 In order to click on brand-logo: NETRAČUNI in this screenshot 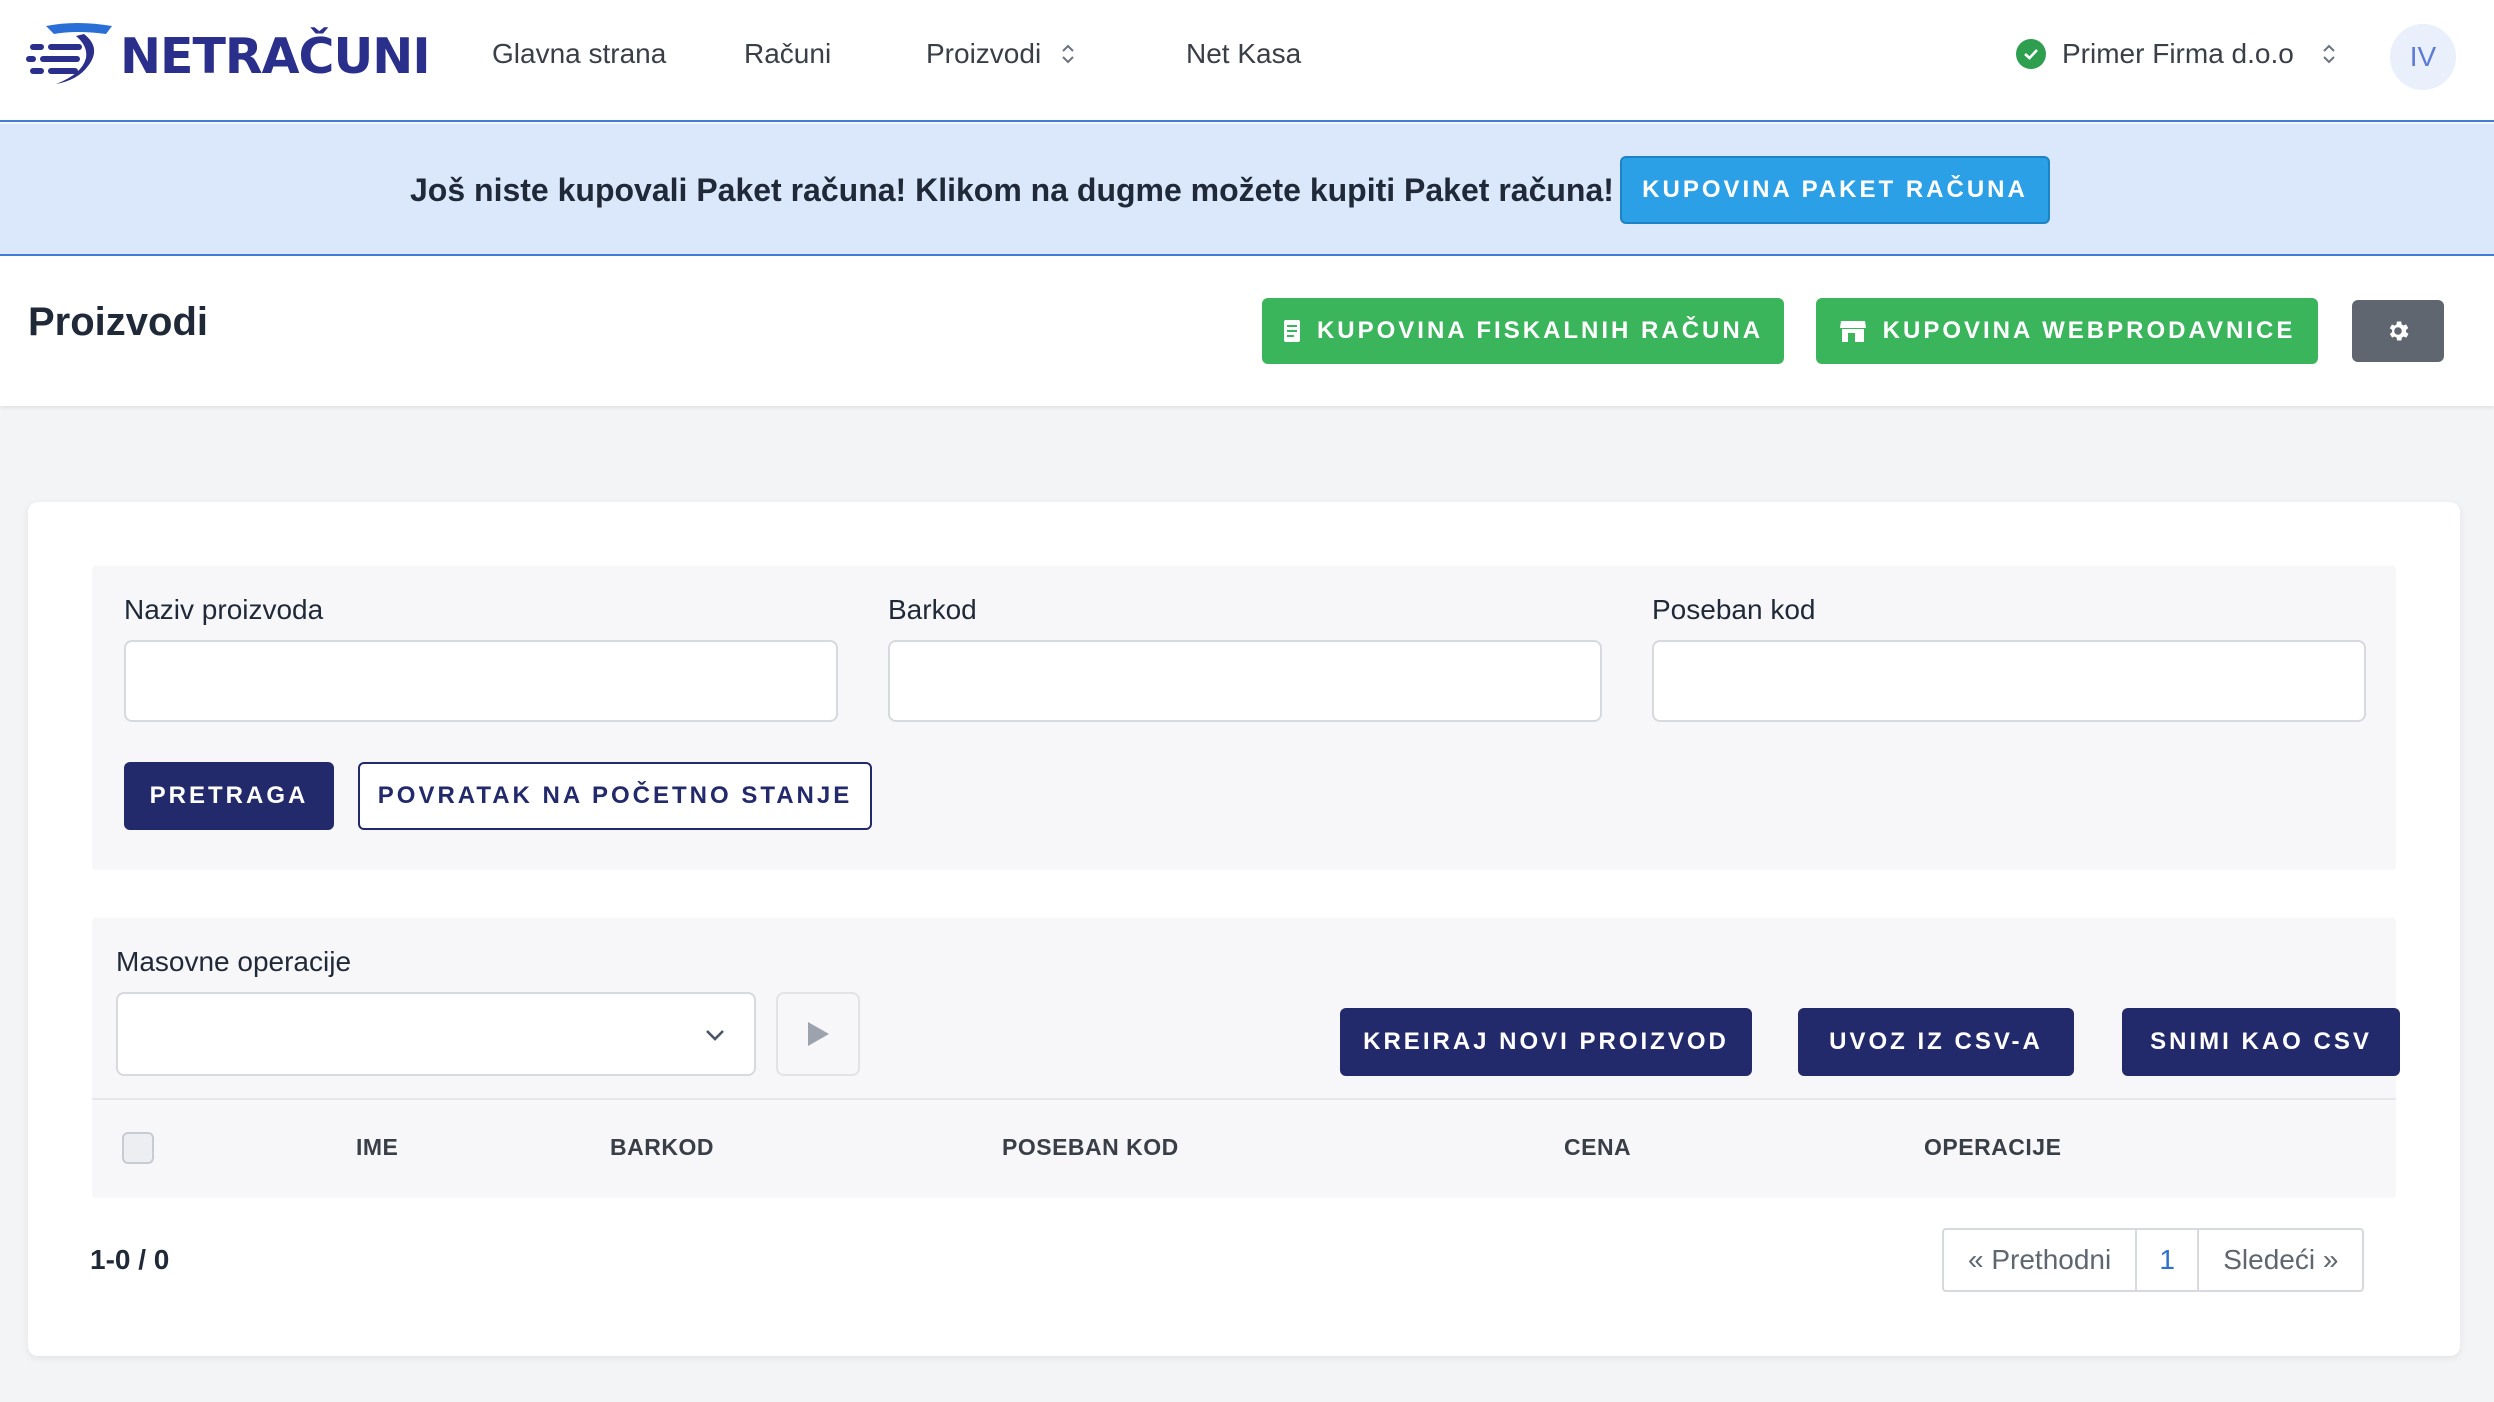, I will do `click(228, 56)`.